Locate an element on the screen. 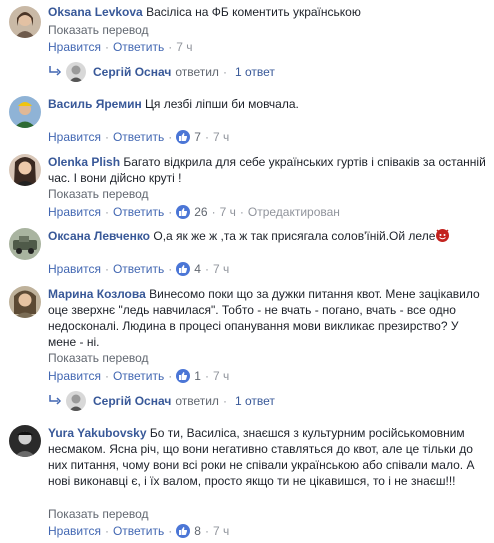 The height and width of the screenshot is (543, 494). comment-author: Yura Yakubovsky is located at coordinates (97, 433).